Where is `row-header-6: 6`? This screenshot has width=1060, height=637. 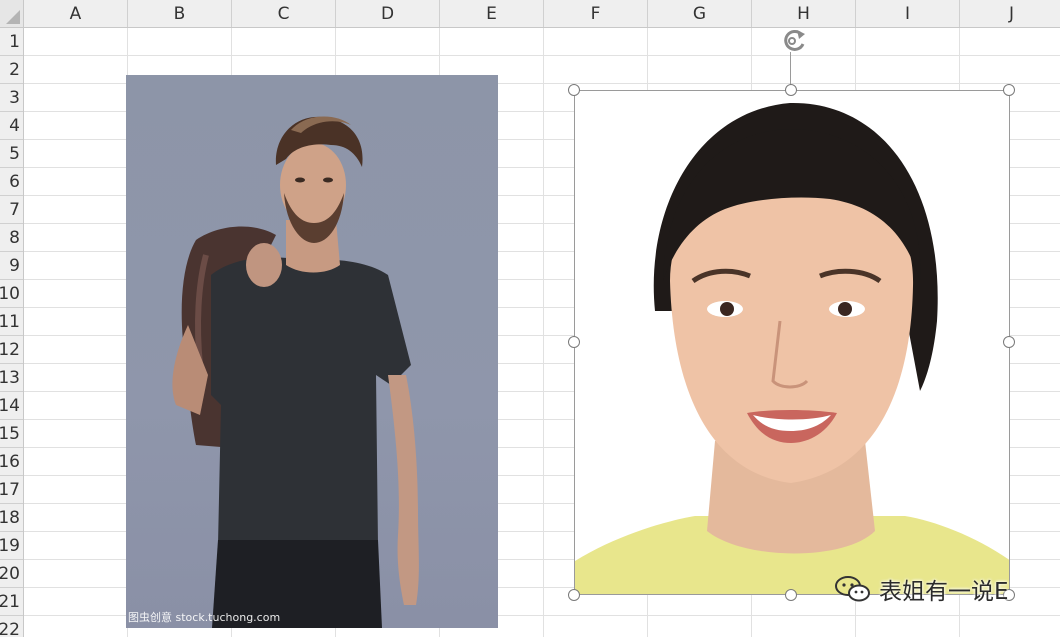 row-header-6: 6 is located at coordinates (11, 182).